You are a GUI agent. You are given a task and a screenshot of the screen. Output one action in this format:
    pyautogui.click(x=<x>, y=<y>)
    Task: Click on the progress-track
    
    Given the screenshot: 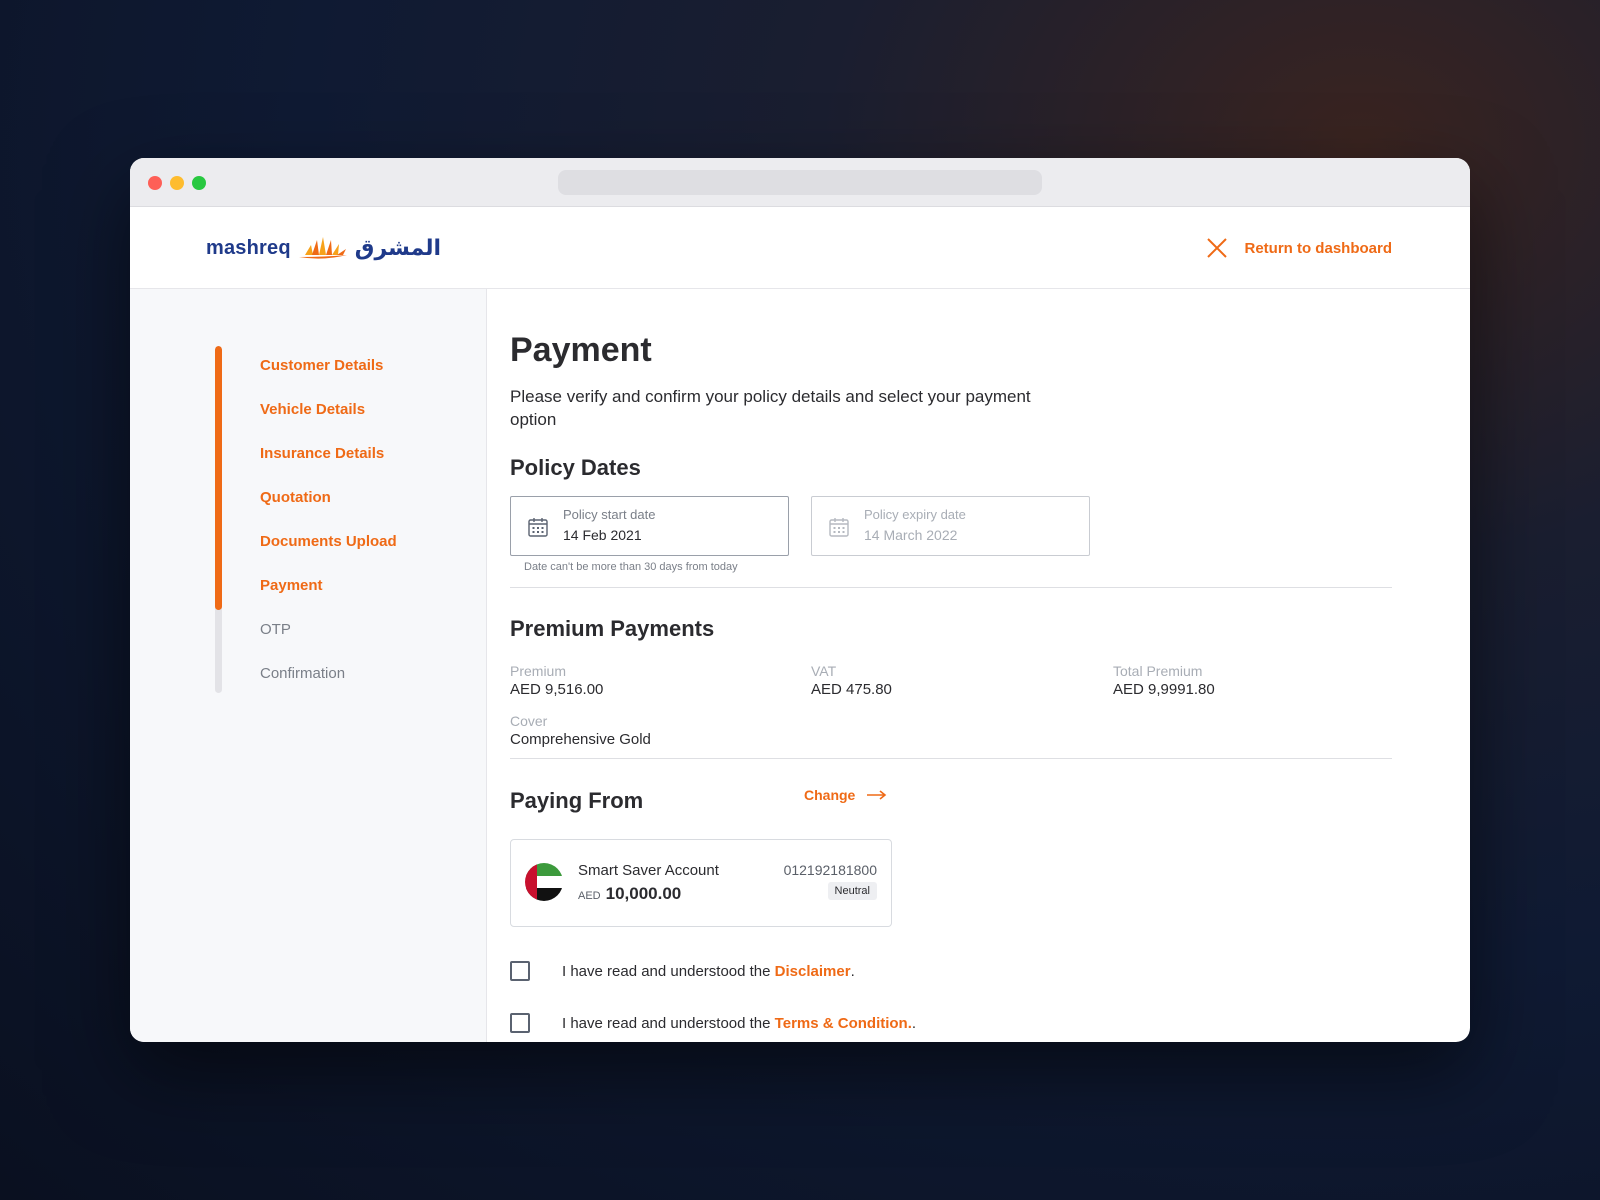 What is the action you would take?
    pyautogui.click(x=218, y=519)
    